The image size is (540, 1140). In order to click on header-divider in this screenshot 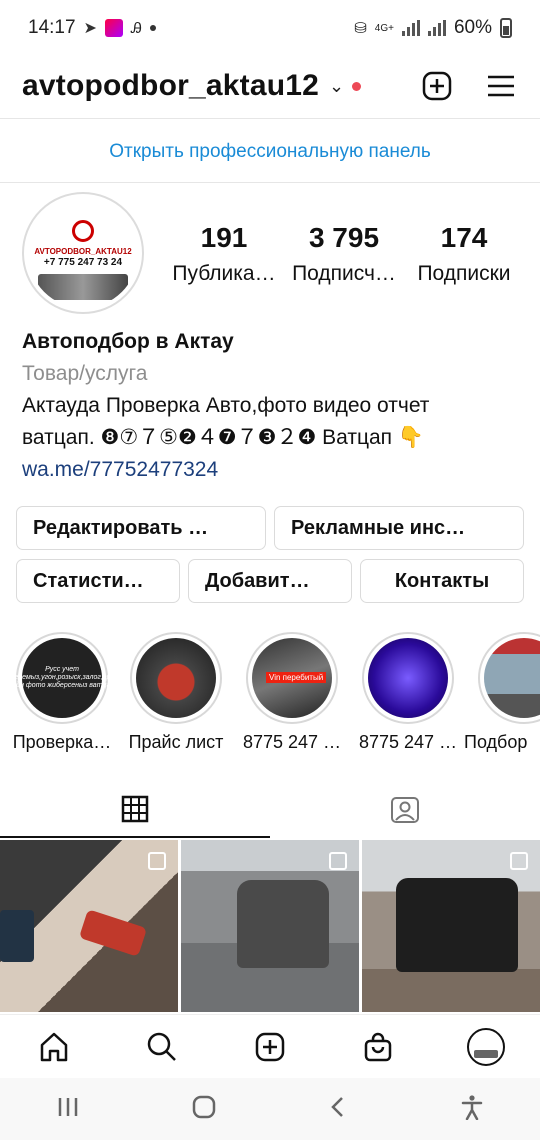, I will do `click(270, 118)`.